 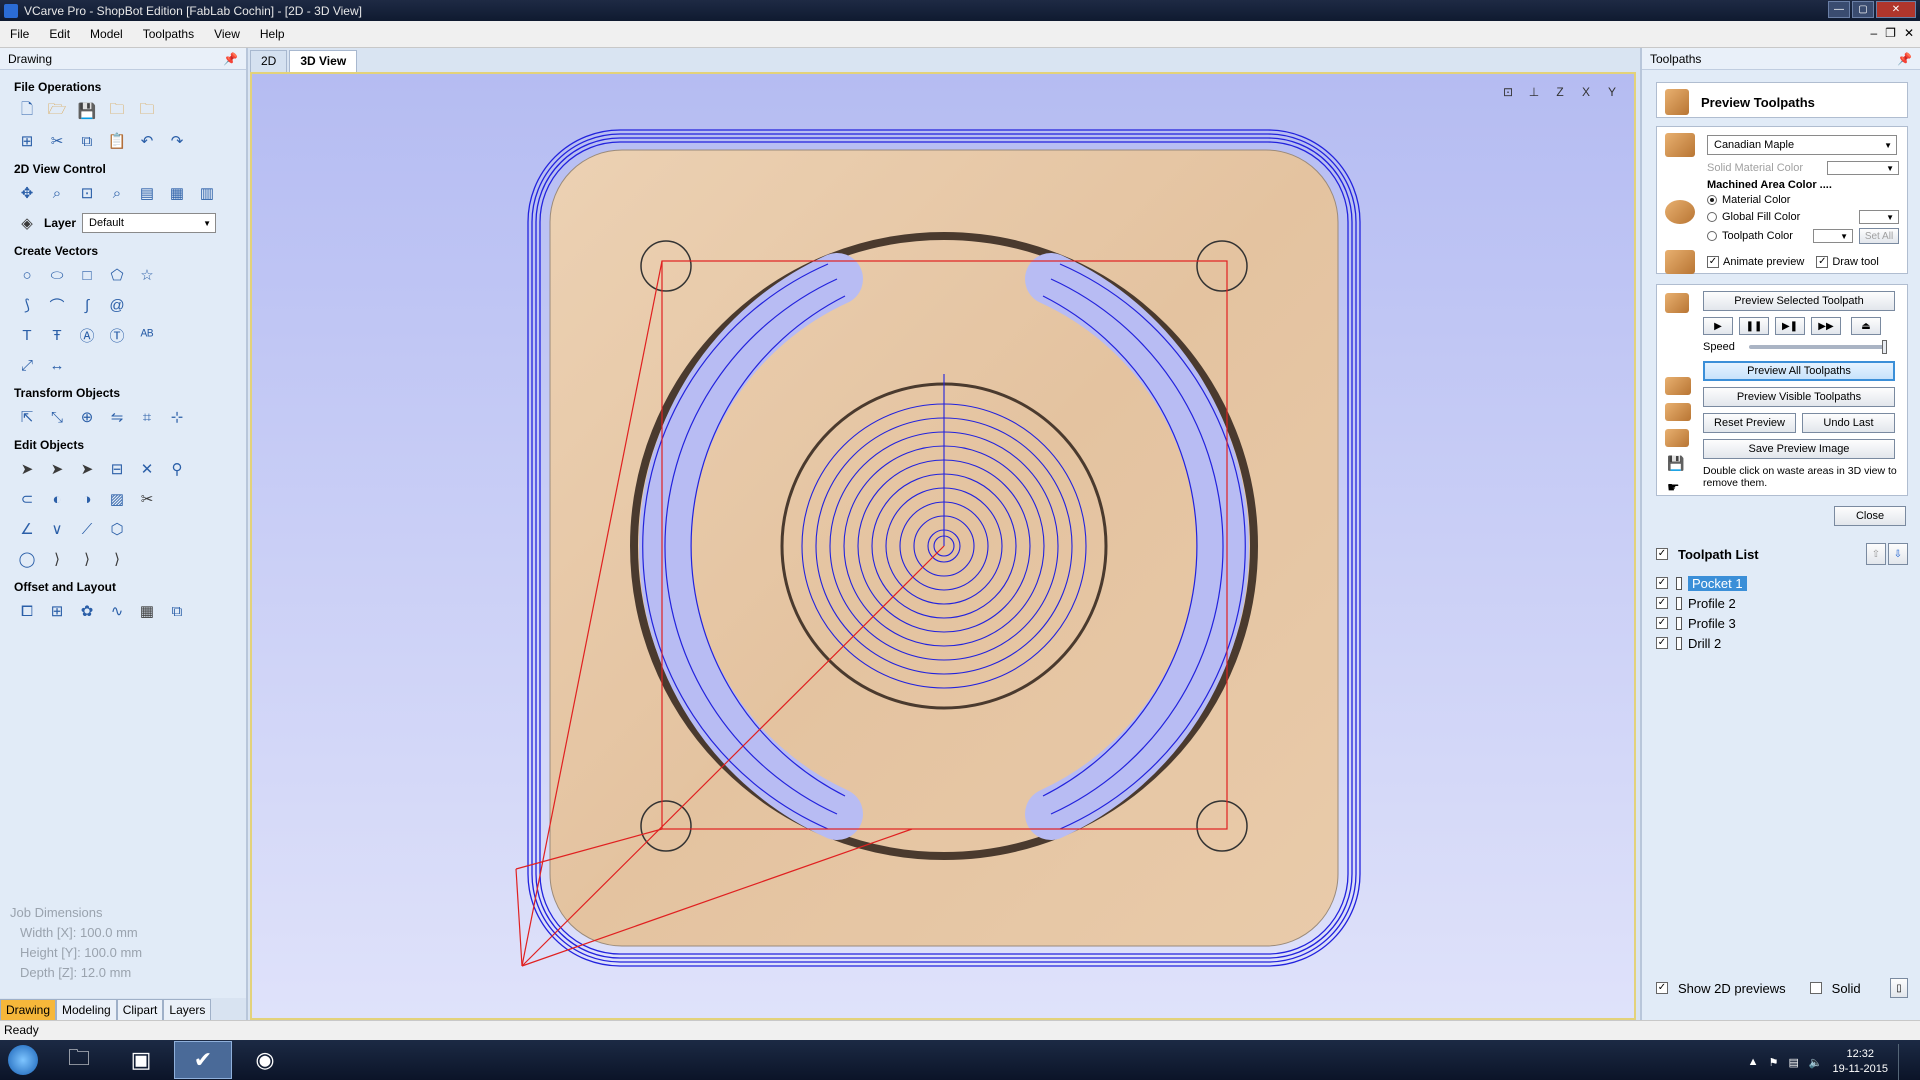 I want to click on dimension-icon: ⤢, so click(x=27, y=365).